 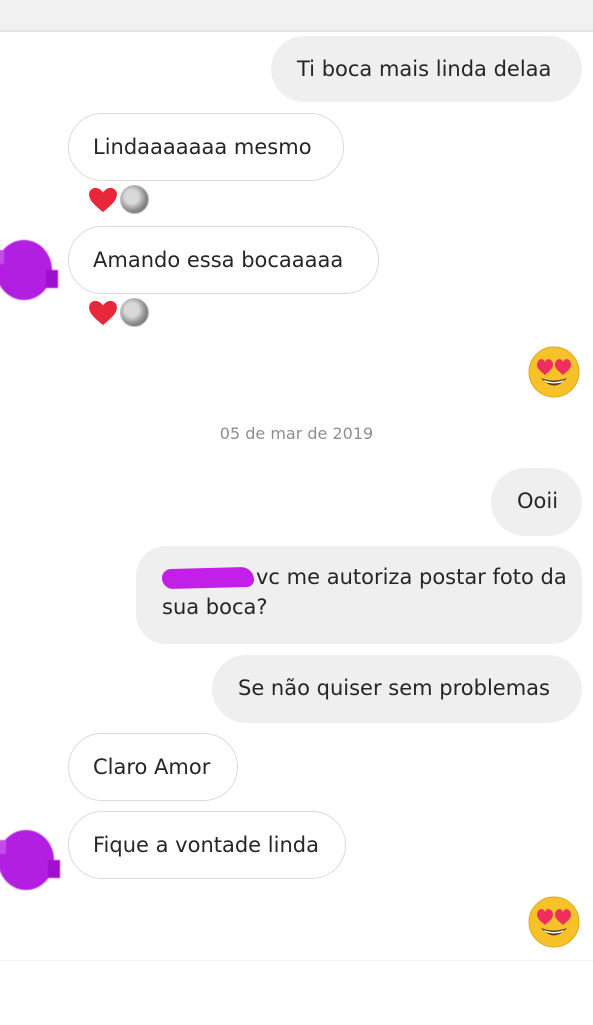 I want to click on message-line: vc me autoriza postar foto da, so click(x=364, y=577).